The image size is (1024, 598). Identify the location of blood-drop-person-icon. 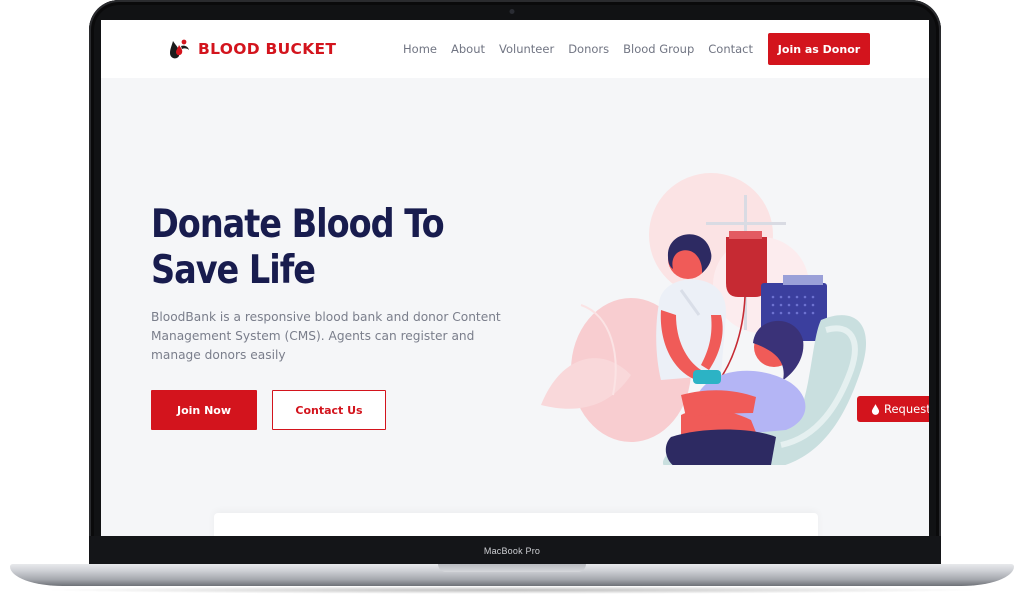
(179, 49).